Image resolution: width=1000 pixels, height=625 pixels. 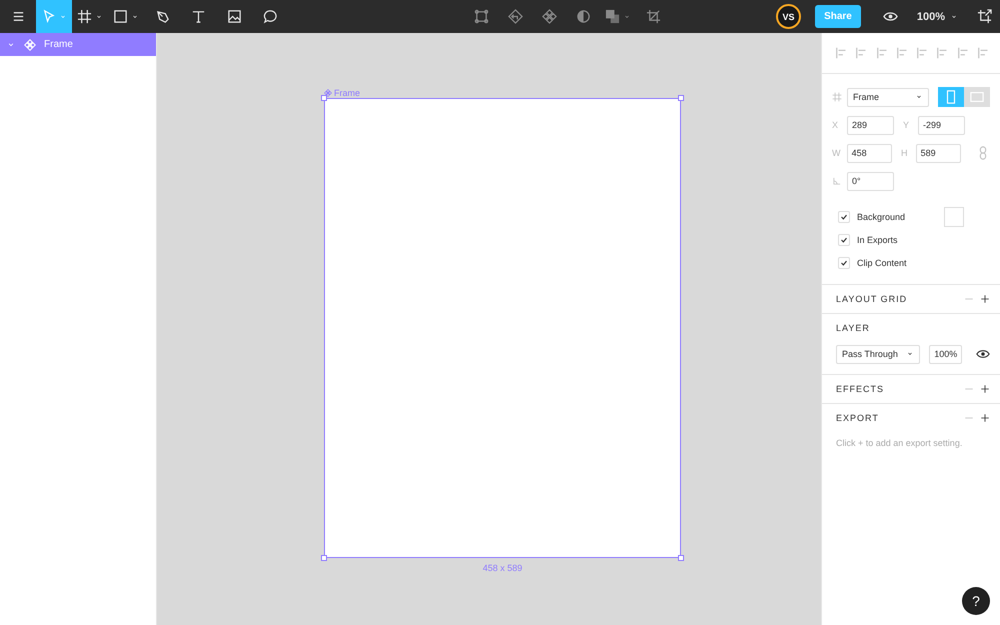 I want to click on cursor-icon, so click(x=48, y=16).